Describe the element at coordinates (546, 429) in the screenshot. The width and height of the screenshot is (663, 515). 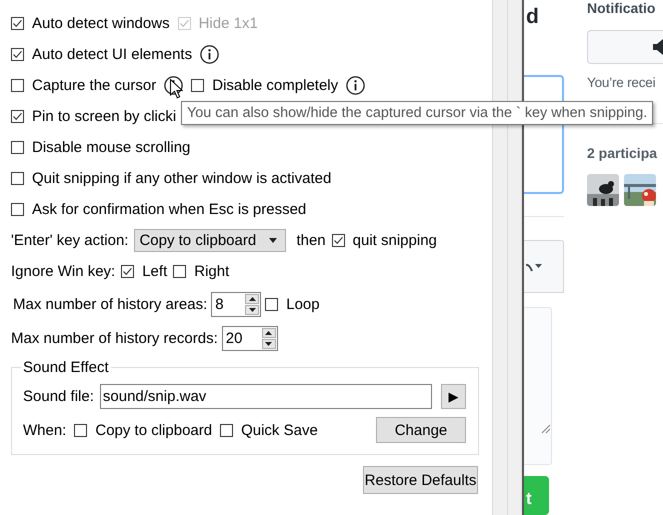
I see `resize-grip-icon` at that location.